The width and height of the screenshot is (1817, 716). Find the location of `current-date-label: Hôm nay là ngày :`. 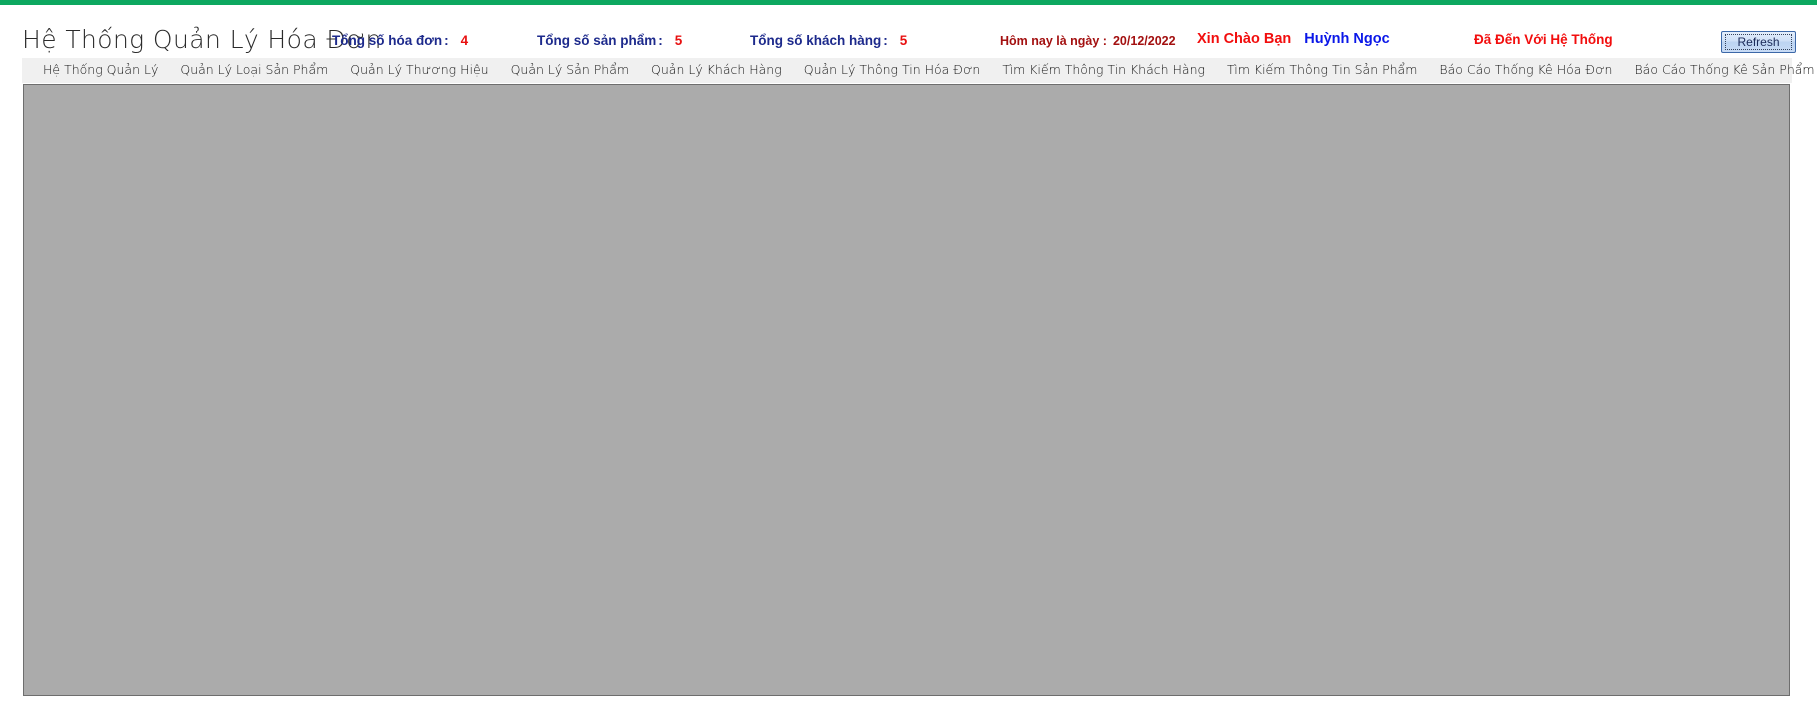

current-date-label: Hôm nay là ngày : is located at coordinates (1053, 41).